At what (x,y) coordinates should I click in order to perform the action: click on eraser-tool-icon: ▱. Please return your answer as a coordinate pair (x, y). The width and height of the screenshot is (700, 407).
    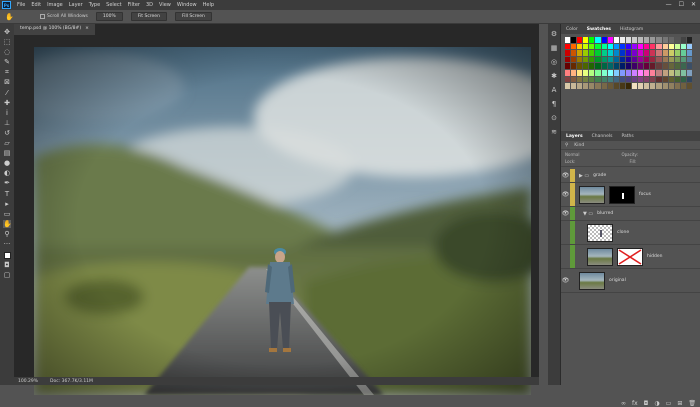
    Looking at the image, I should click on (7, 143).